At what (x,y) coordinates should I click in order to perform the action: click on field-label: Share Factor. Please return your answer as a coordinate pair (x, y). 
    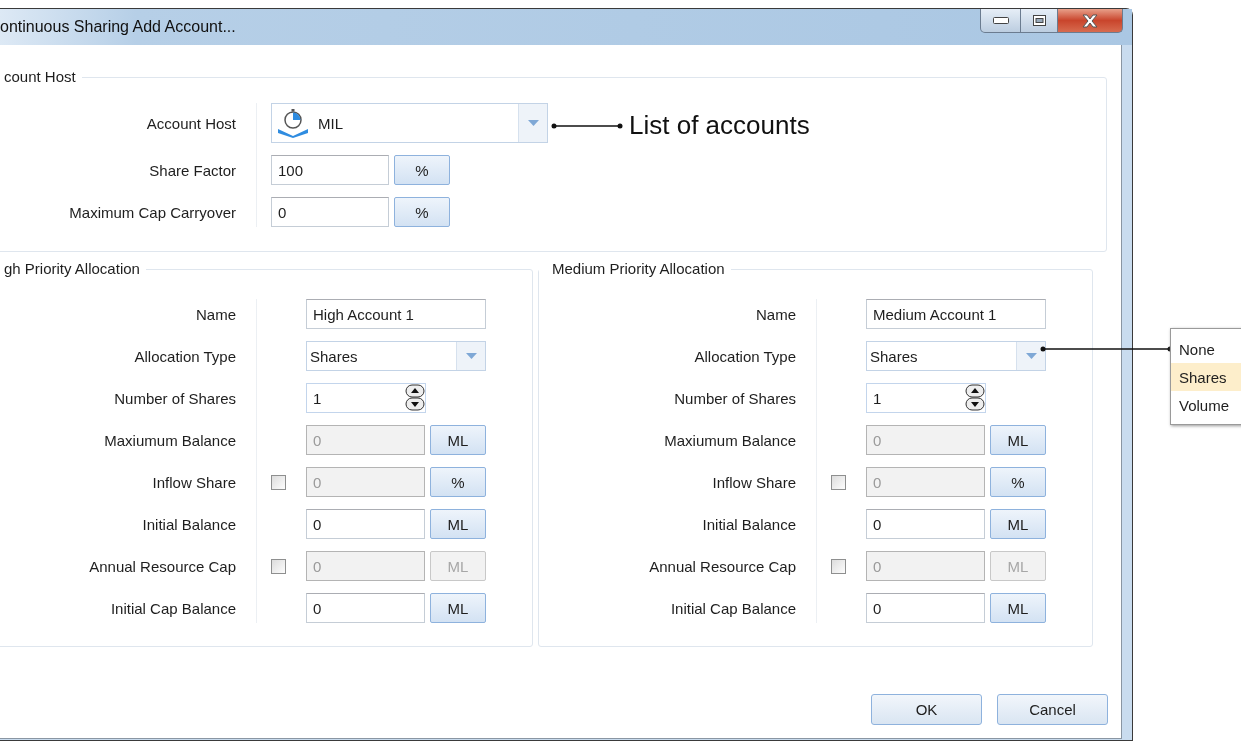
    Looking at the image, I should click on (192, 170).